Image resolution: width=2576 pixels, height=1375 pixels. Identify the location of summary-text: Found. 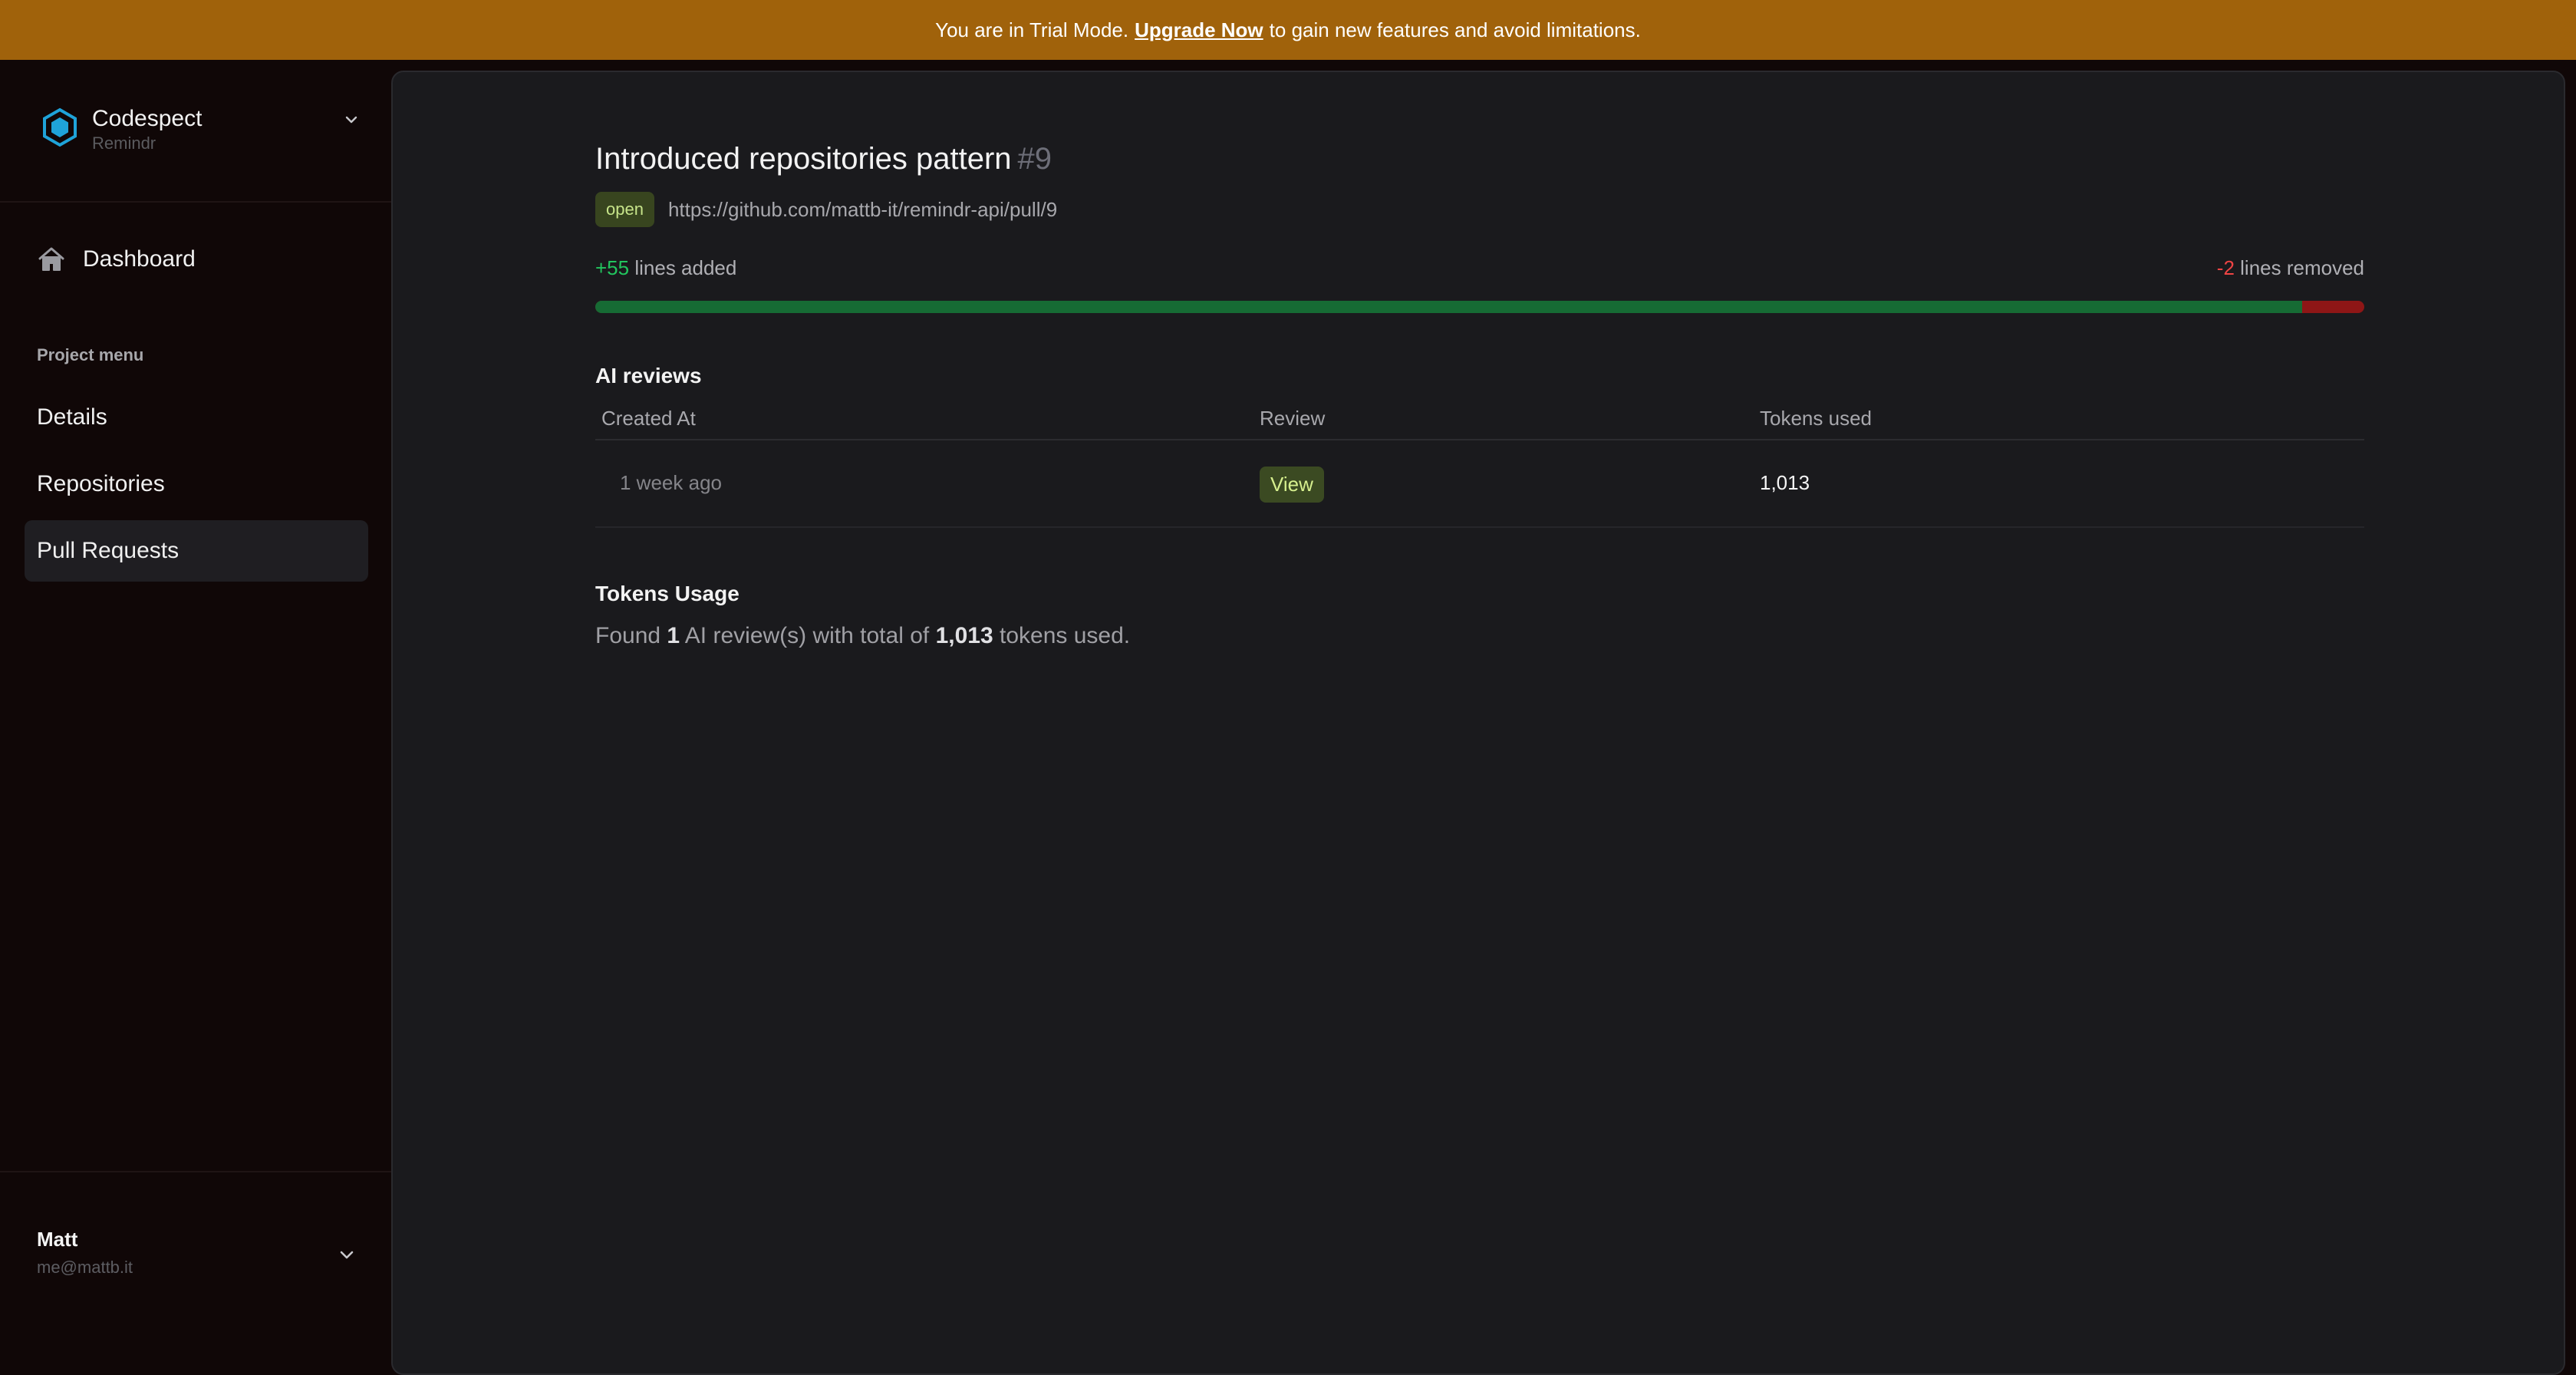
(628, 635).